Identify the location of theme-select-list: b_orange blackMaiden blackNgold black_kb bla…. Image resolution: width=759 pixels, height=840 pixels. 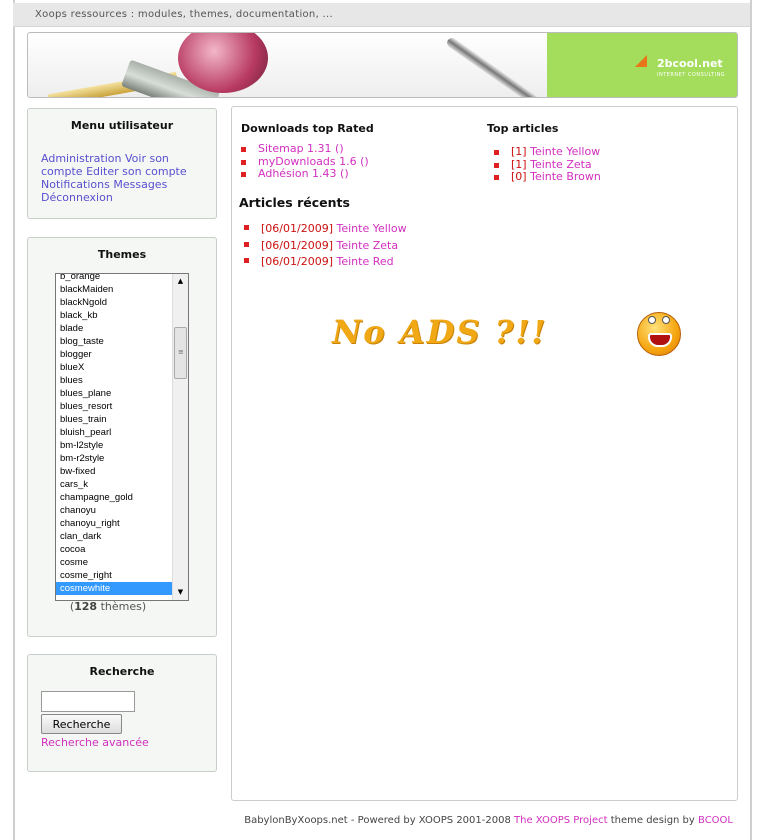
(122, 437).